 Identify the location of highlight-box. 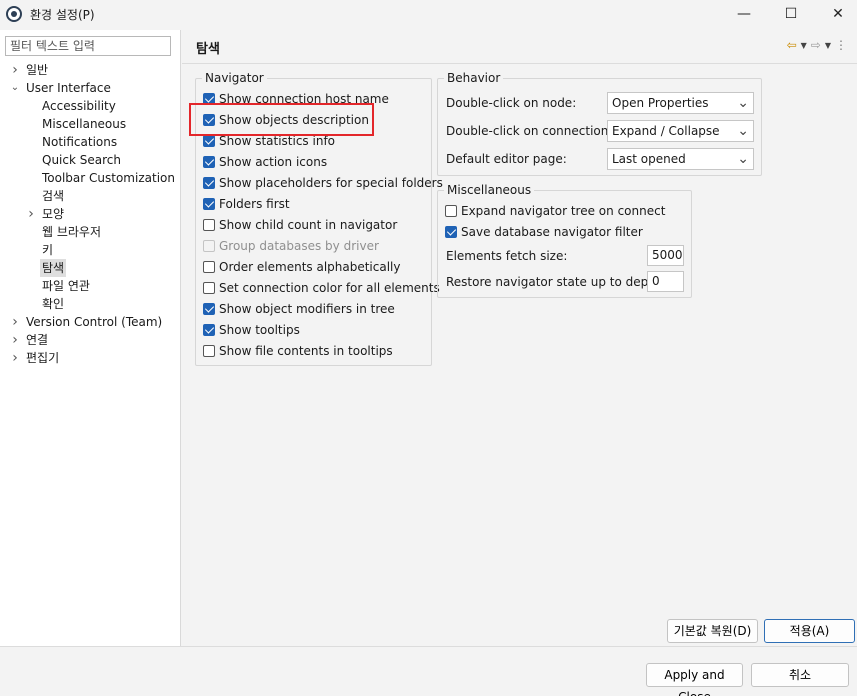
(281, 119).